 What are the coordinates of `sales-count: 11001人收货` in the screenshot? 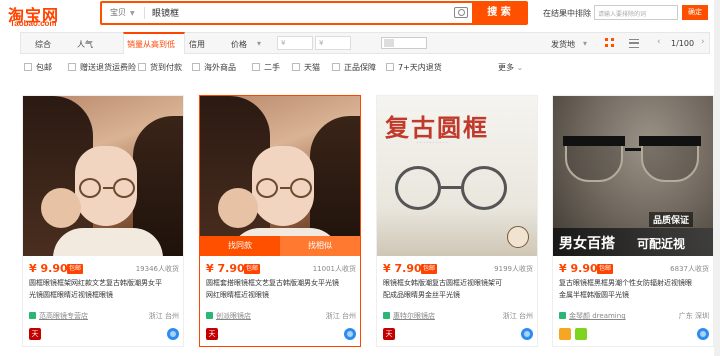 It's located at (334, 269).